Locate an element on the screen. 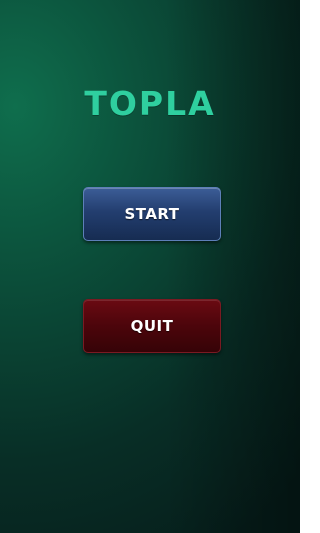 The width and height of the screenshot is (320, 533). start-button-label: START is located at coordinates (152, 214).